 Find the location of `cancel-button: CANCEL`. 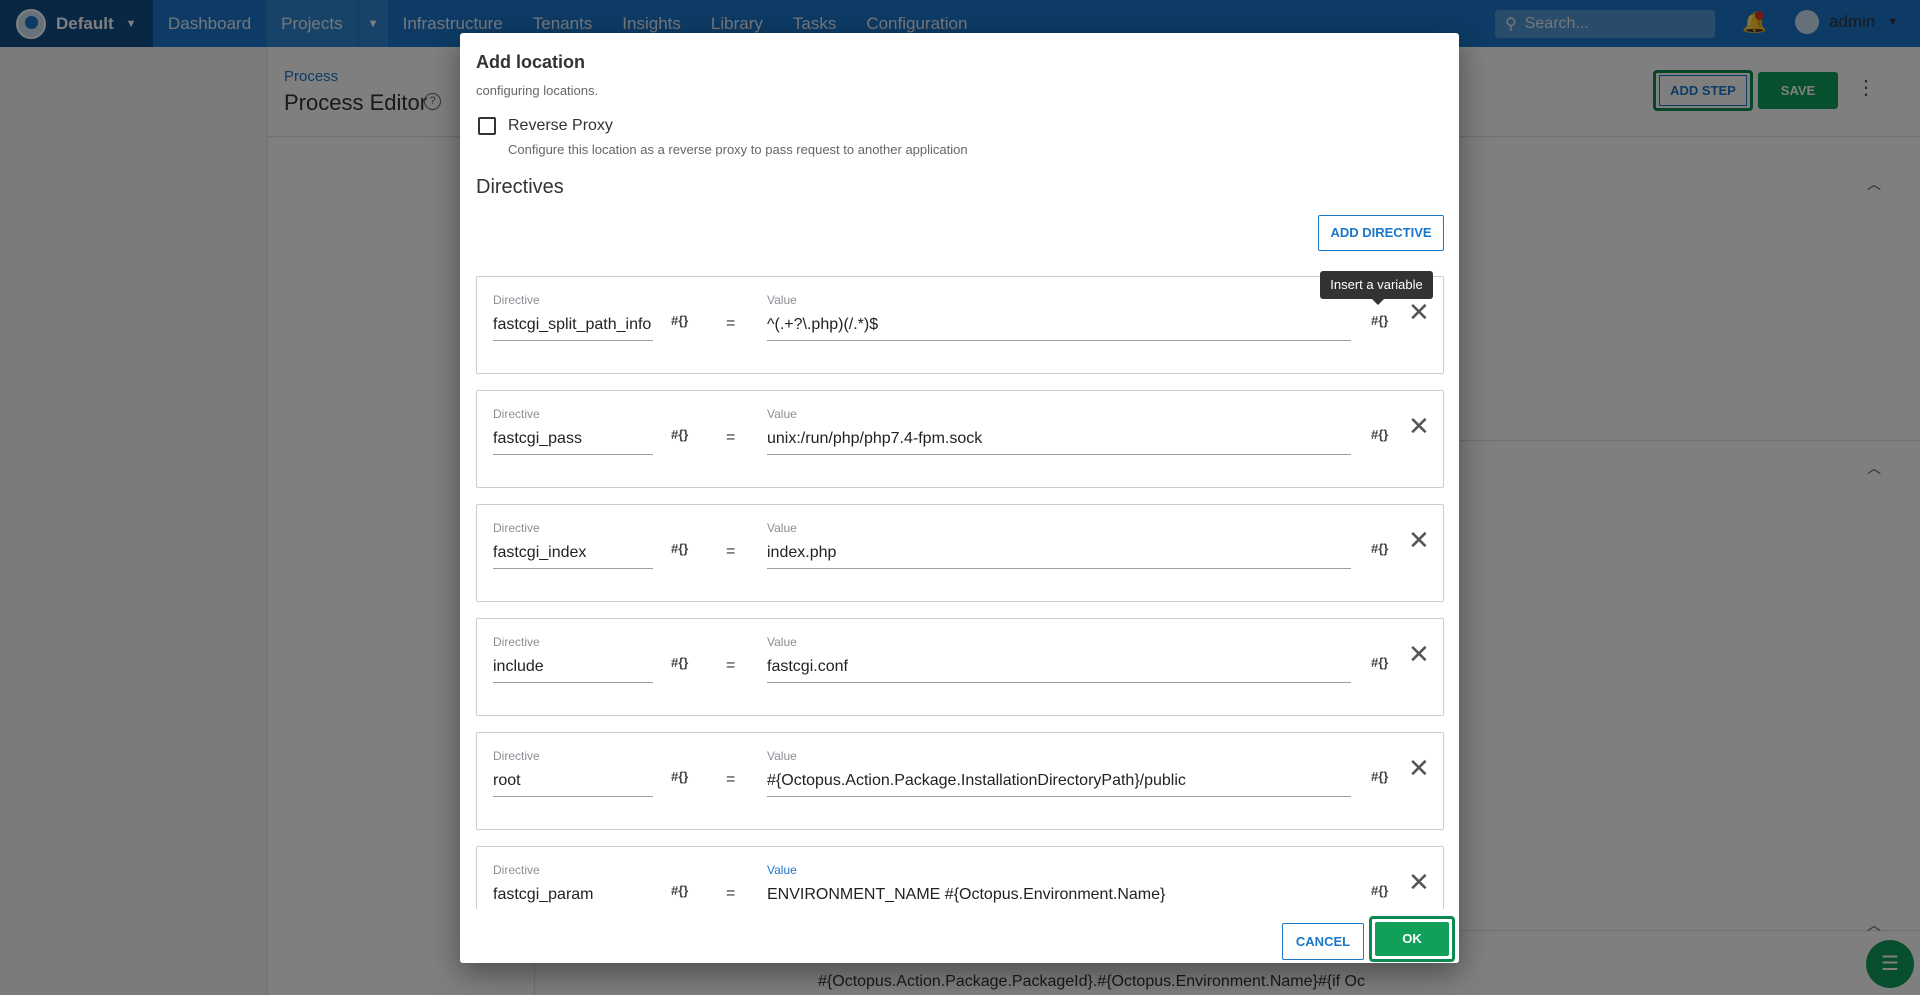

cancel-button: CANCEL is located at coordinates (1323, 941).